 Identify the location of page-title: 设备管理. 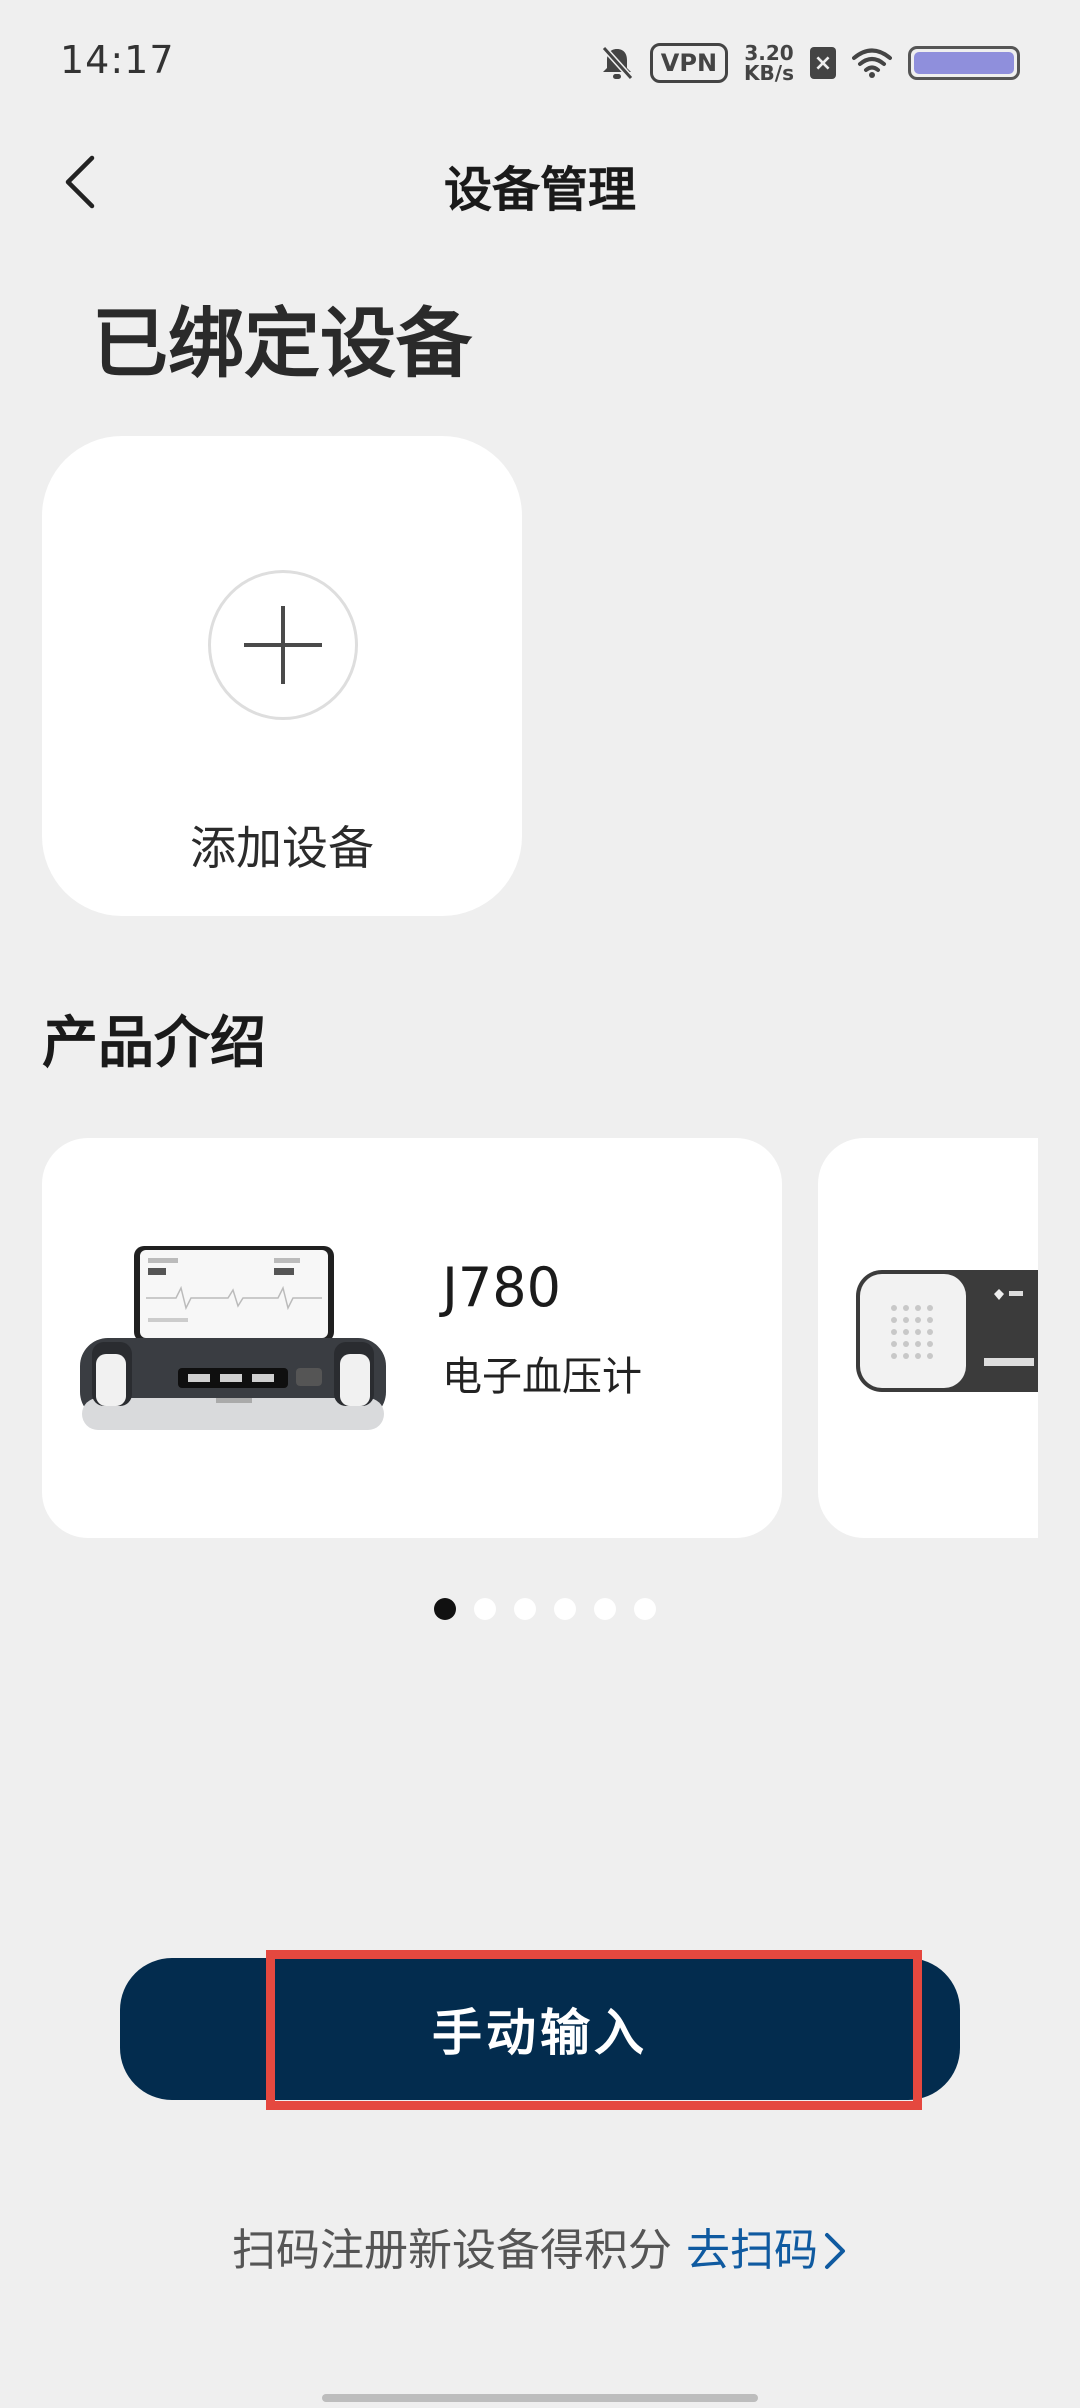
(539, 190).